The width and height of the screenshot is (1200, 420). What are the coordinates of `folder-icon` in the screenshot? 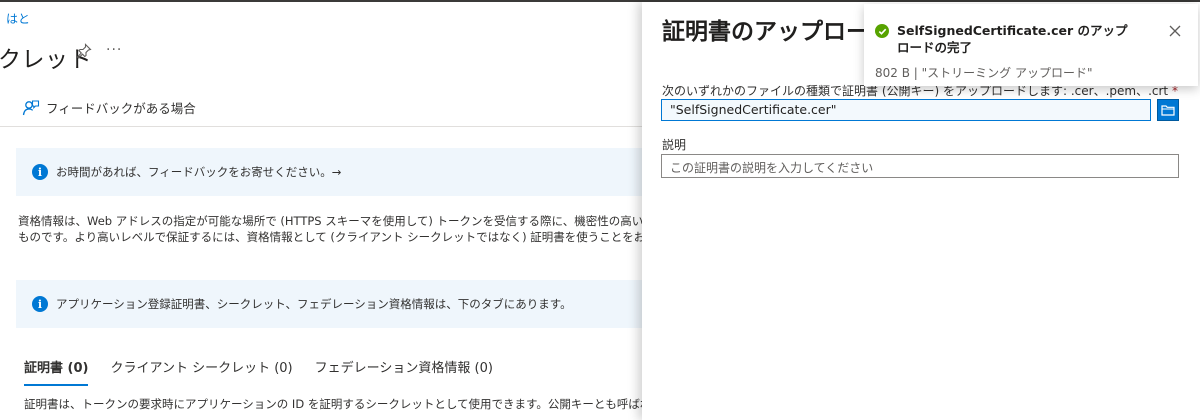 It's located at (1168, 110).